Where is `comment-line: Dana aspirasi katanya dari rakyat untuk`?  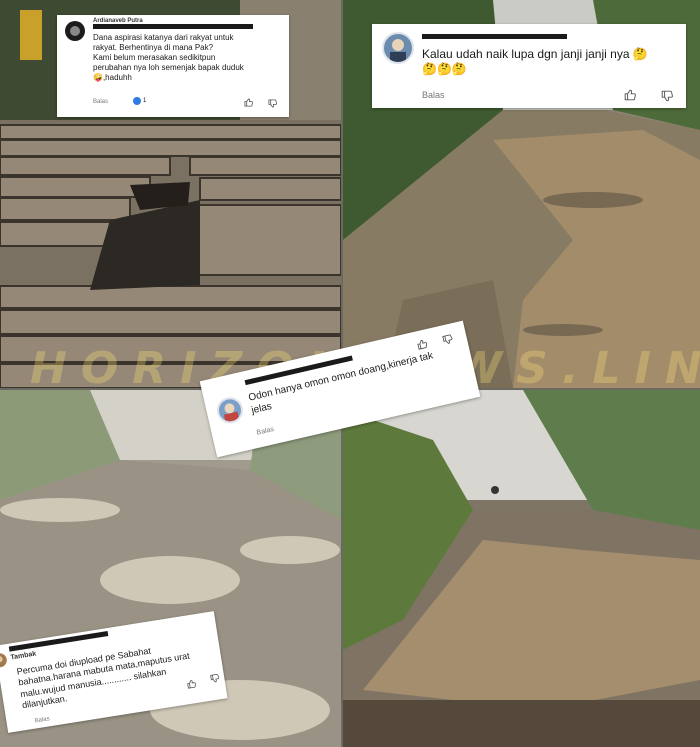
comment-line: Dana aspirasi katanya dari rakyat untuk is located at coordinates (163, 37).